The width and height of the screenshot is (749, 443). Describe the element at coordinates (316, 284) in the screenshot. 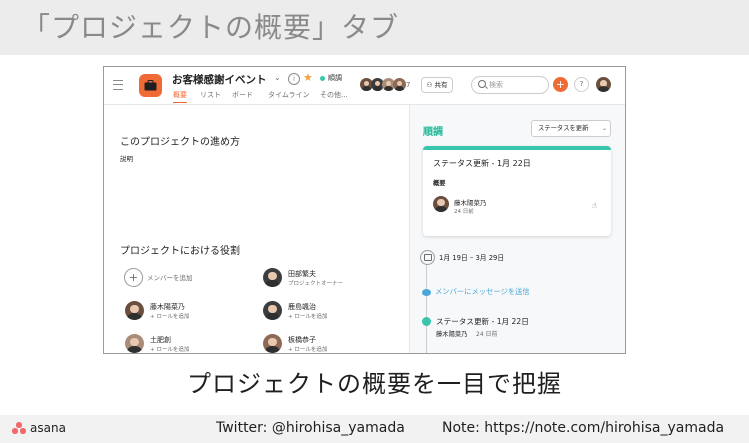

I see `member-role-label: プロジェクトオーナー` at that location.